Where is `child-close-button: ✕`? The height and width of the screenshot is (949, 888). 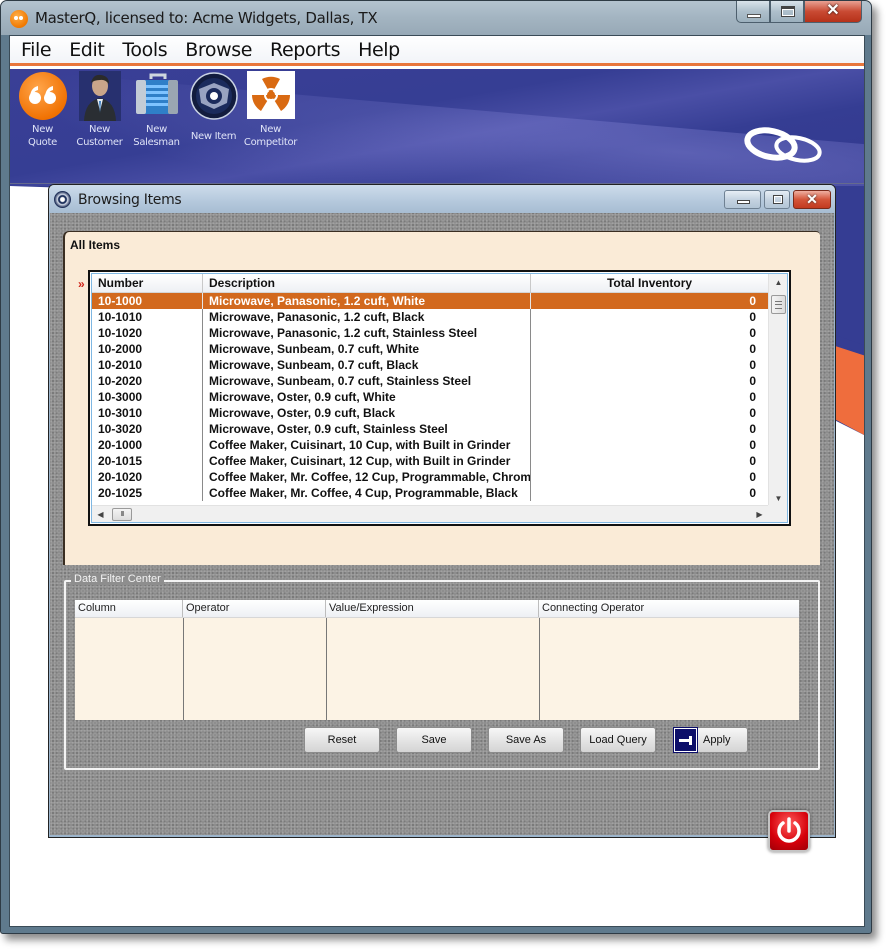 child-close-button: ✕ is located at coordinates (812, 199).